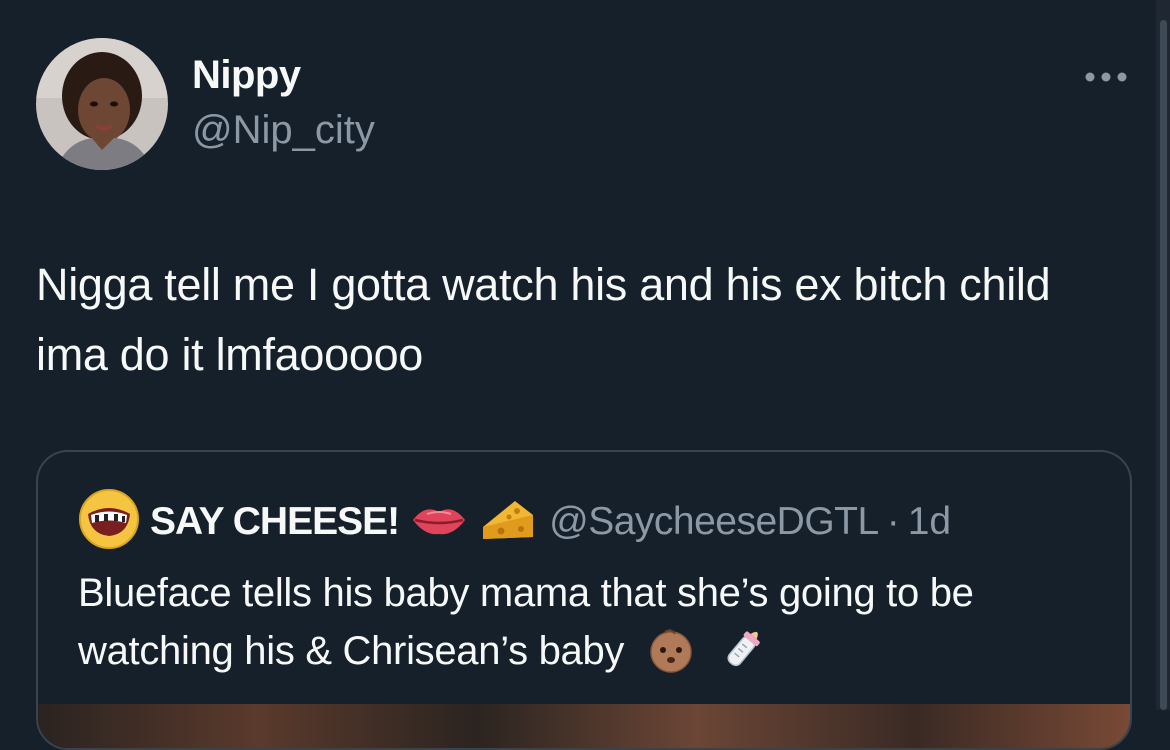 Image resolution: width=1170 pixels, height=750 pixels. Describe the element at coordinates (507, 522) in the screenshot. I see `cheese-icon` at that location.